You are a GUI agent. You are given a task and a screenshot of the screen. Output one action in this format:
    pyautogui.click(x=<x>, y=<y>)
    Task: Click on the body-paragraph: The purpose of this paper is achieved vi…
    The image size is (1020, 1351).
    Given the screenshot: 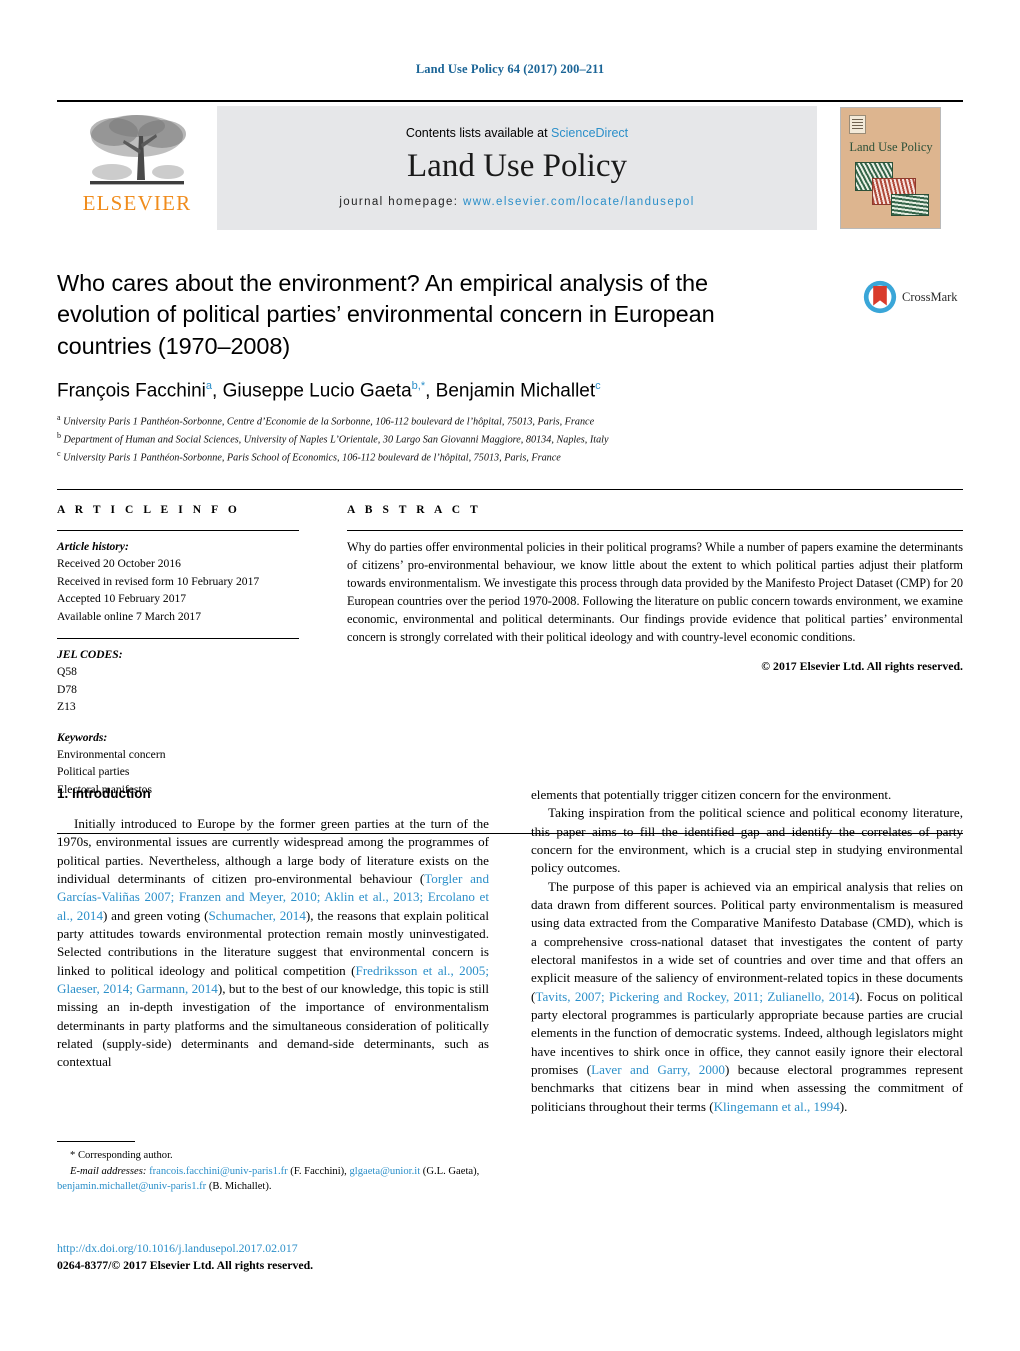 What is the action you would take?
    pyautogui.click(x=747, y=996)
    